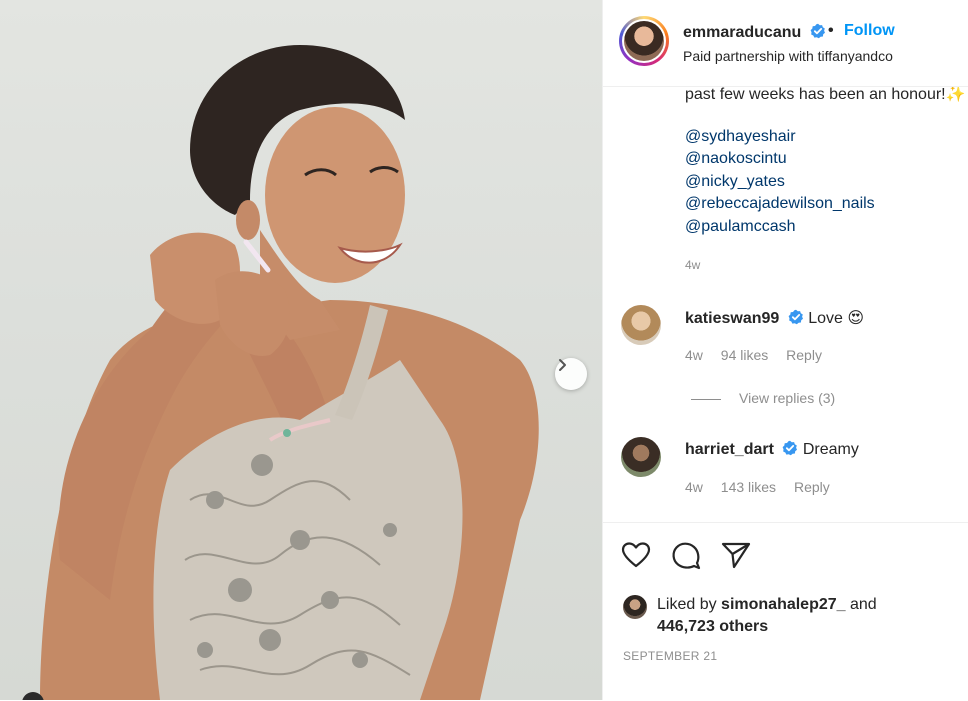 The width and height of the screenshot is (968, 701). Describe the element at coordinates (783, 604) in the screenshot. I see `liked-by-user: simonahalep27_` at that location.